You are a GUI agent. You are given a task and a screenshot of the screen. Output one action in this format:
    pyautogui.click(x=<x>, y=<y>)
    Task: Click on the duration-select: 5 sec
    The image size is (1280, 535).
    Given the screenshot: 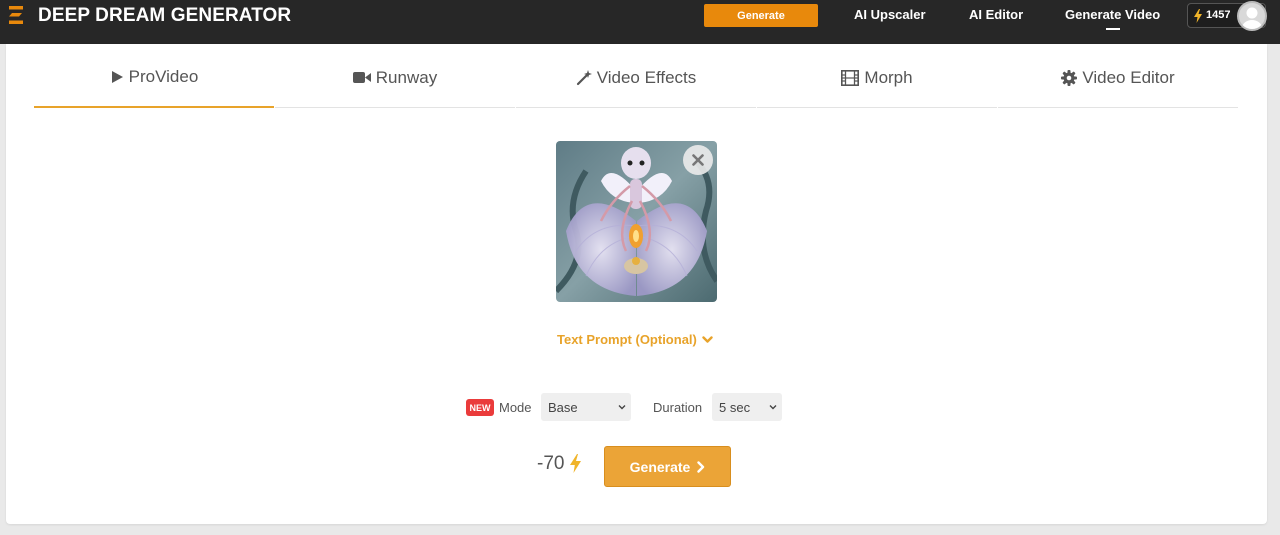 What is the action you would take?
    pyautogui.click(x=747, y=407)
    